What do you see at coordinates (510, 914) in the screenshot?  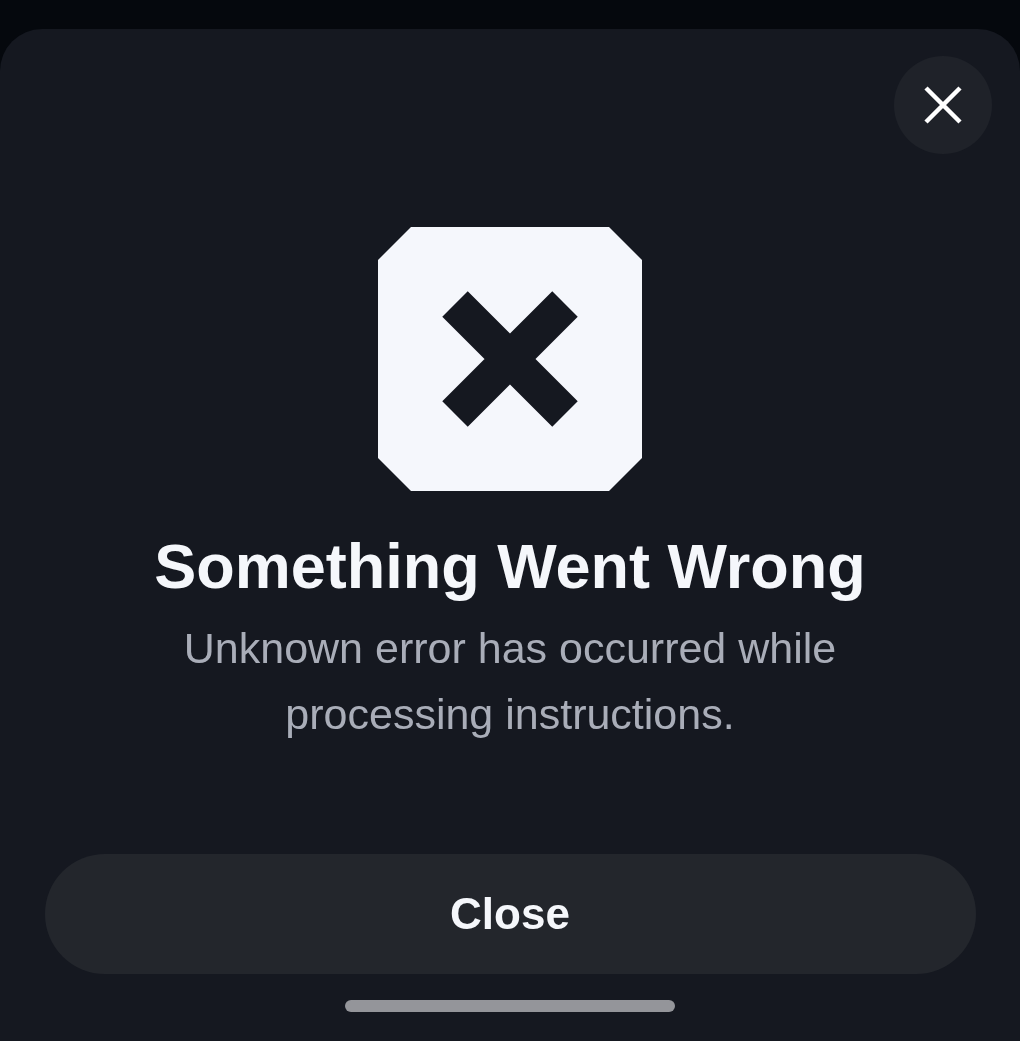 I see `close-action-button: Close` at bounding box center [510, 914].